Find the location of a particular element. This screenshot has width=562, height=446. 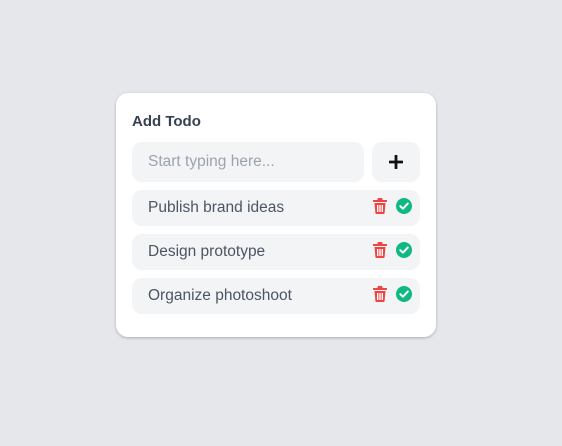

todo-text: Publish brand ideas is located at coordinates (216, 207).